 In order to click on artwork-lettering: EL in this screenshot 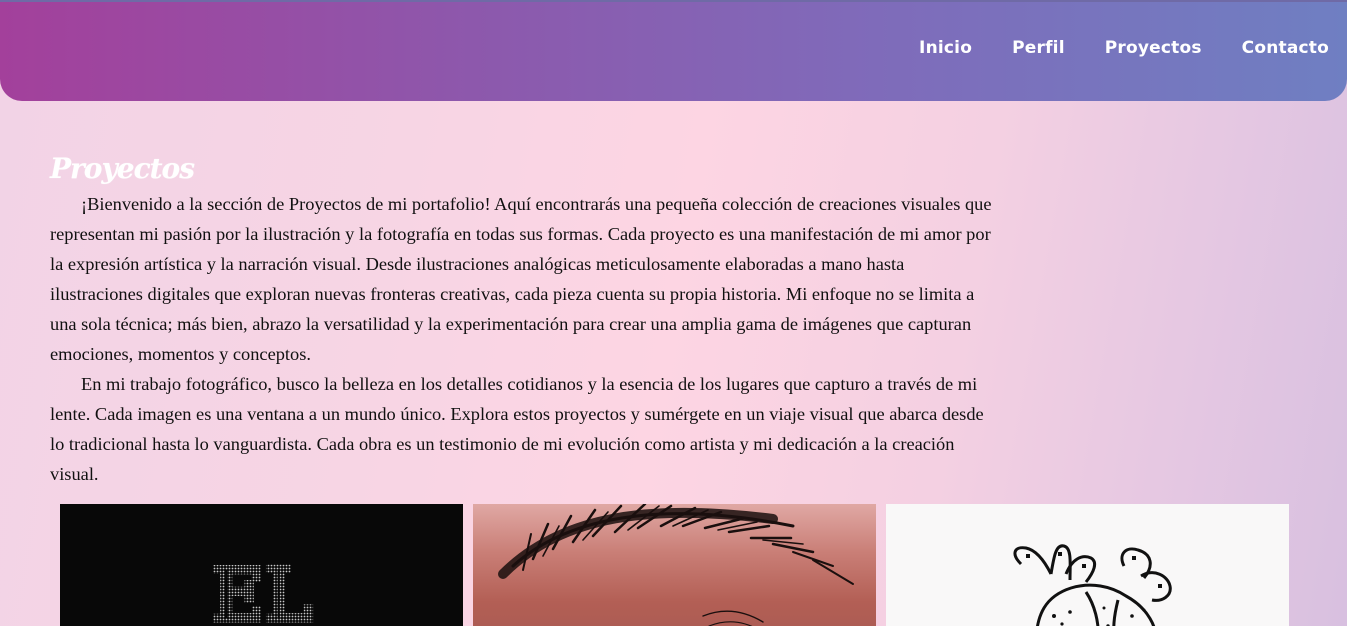, I will do `click(262, 589)`.